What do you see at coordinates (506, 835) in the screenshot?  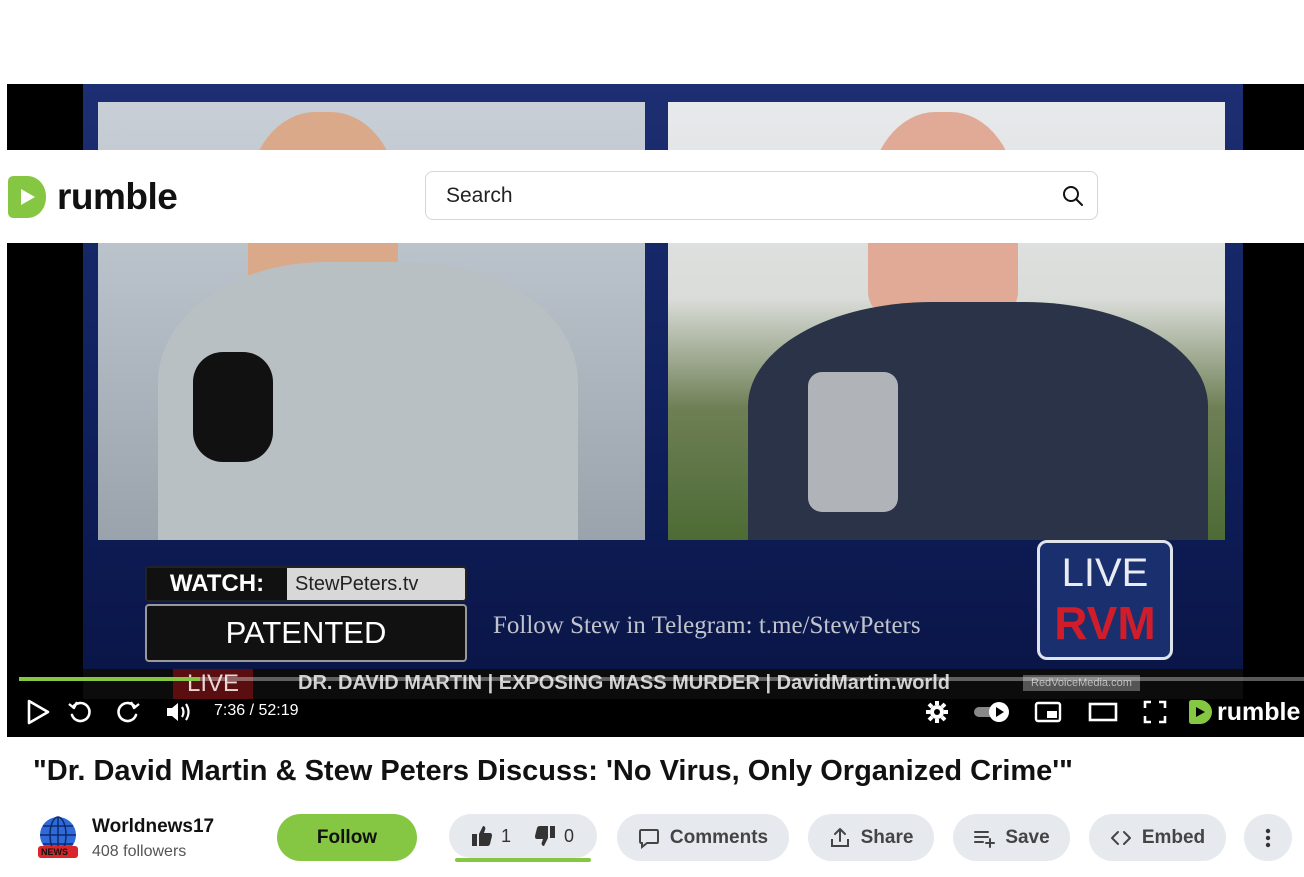 I see `like-count: 1` at bounding box center [506, 835].